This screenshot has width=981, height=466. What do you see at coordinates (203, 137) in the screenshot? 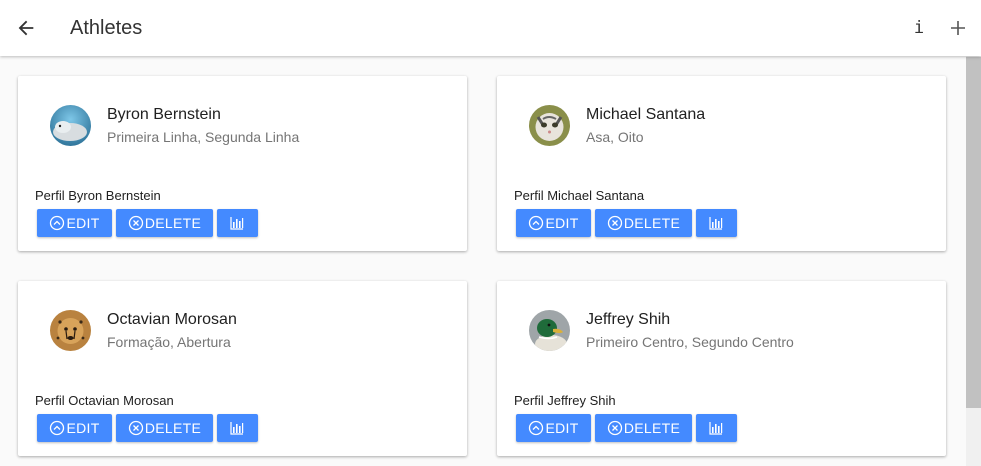
I see `athlete-positions: Primeira Linha, Segunda Linha` at bounding box center [203, 137].